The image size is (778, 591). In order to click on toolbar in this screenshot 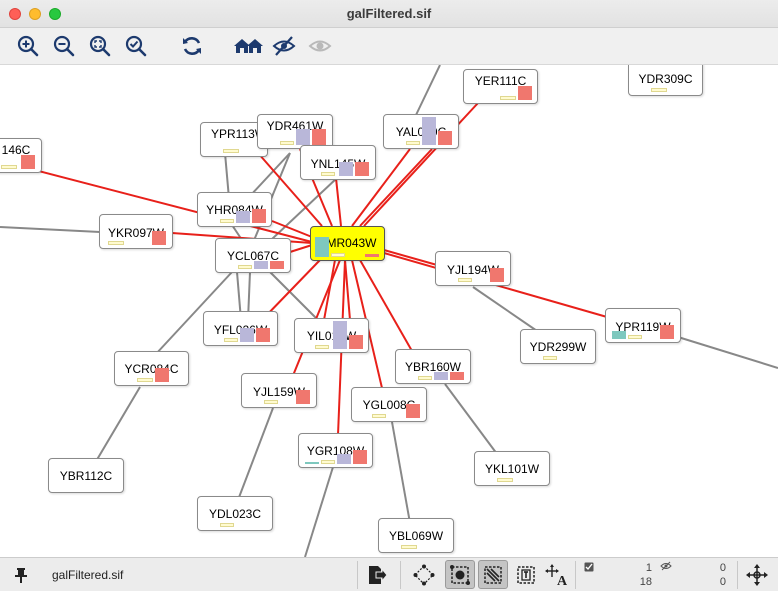, I will do `click(389, 46)`.